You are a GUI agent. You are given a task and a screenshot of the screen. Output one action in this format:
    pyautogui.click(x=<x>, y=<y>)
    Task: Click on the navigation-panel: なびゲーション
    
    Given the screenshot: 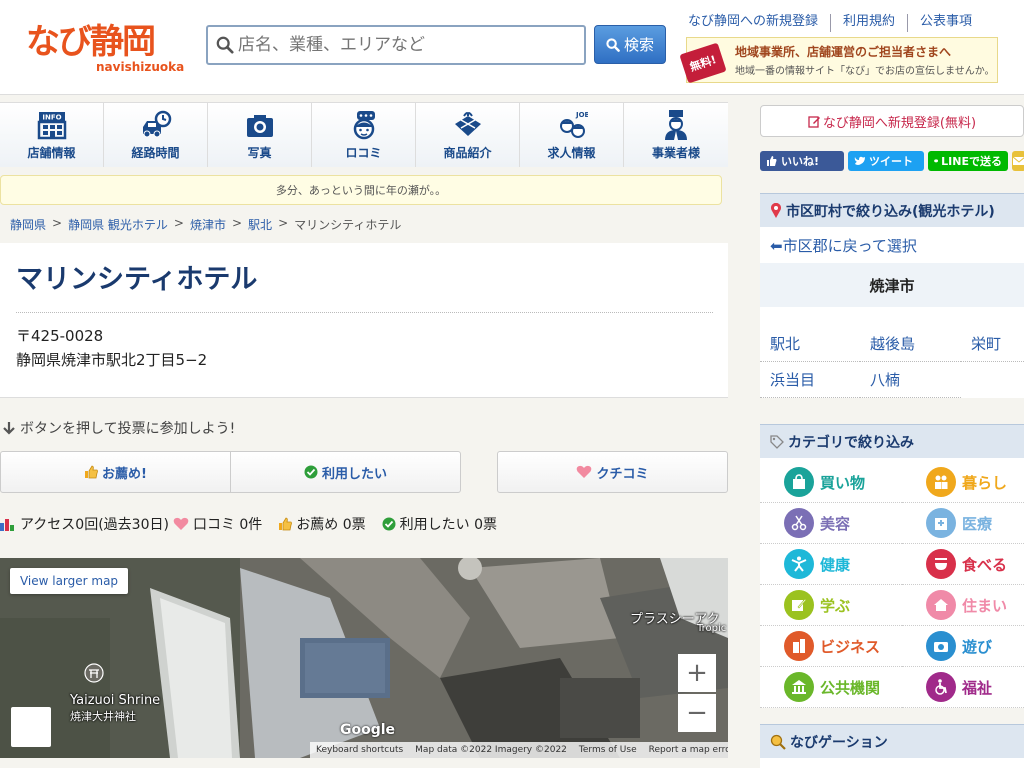 What is the action you would take?
    pyautogui.click(x=892, y=746)
    